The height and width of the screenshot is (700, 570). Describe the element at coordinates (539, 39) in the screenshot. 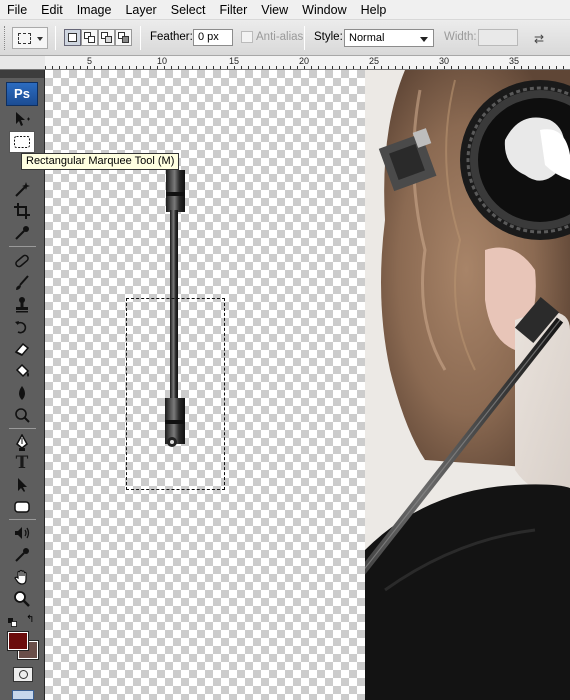

I see `swap-dimensions-icon: ⇄` at that location.